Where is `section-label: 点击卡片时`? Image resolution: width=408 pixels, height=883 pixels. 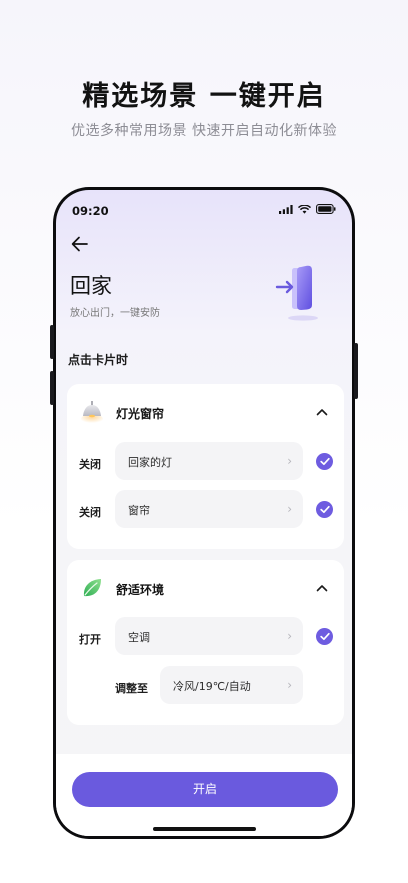 section-label: 点击卡片时 is located at coordinates (98, 360).